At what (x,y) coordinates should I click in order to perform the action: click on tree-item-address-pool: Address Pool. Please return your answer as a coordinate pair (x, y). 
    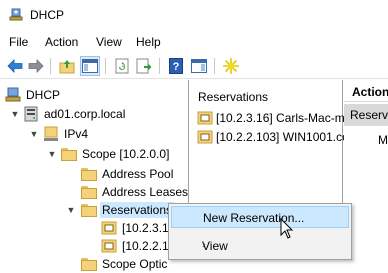
    Looking at the image, I should click on (128, 174).